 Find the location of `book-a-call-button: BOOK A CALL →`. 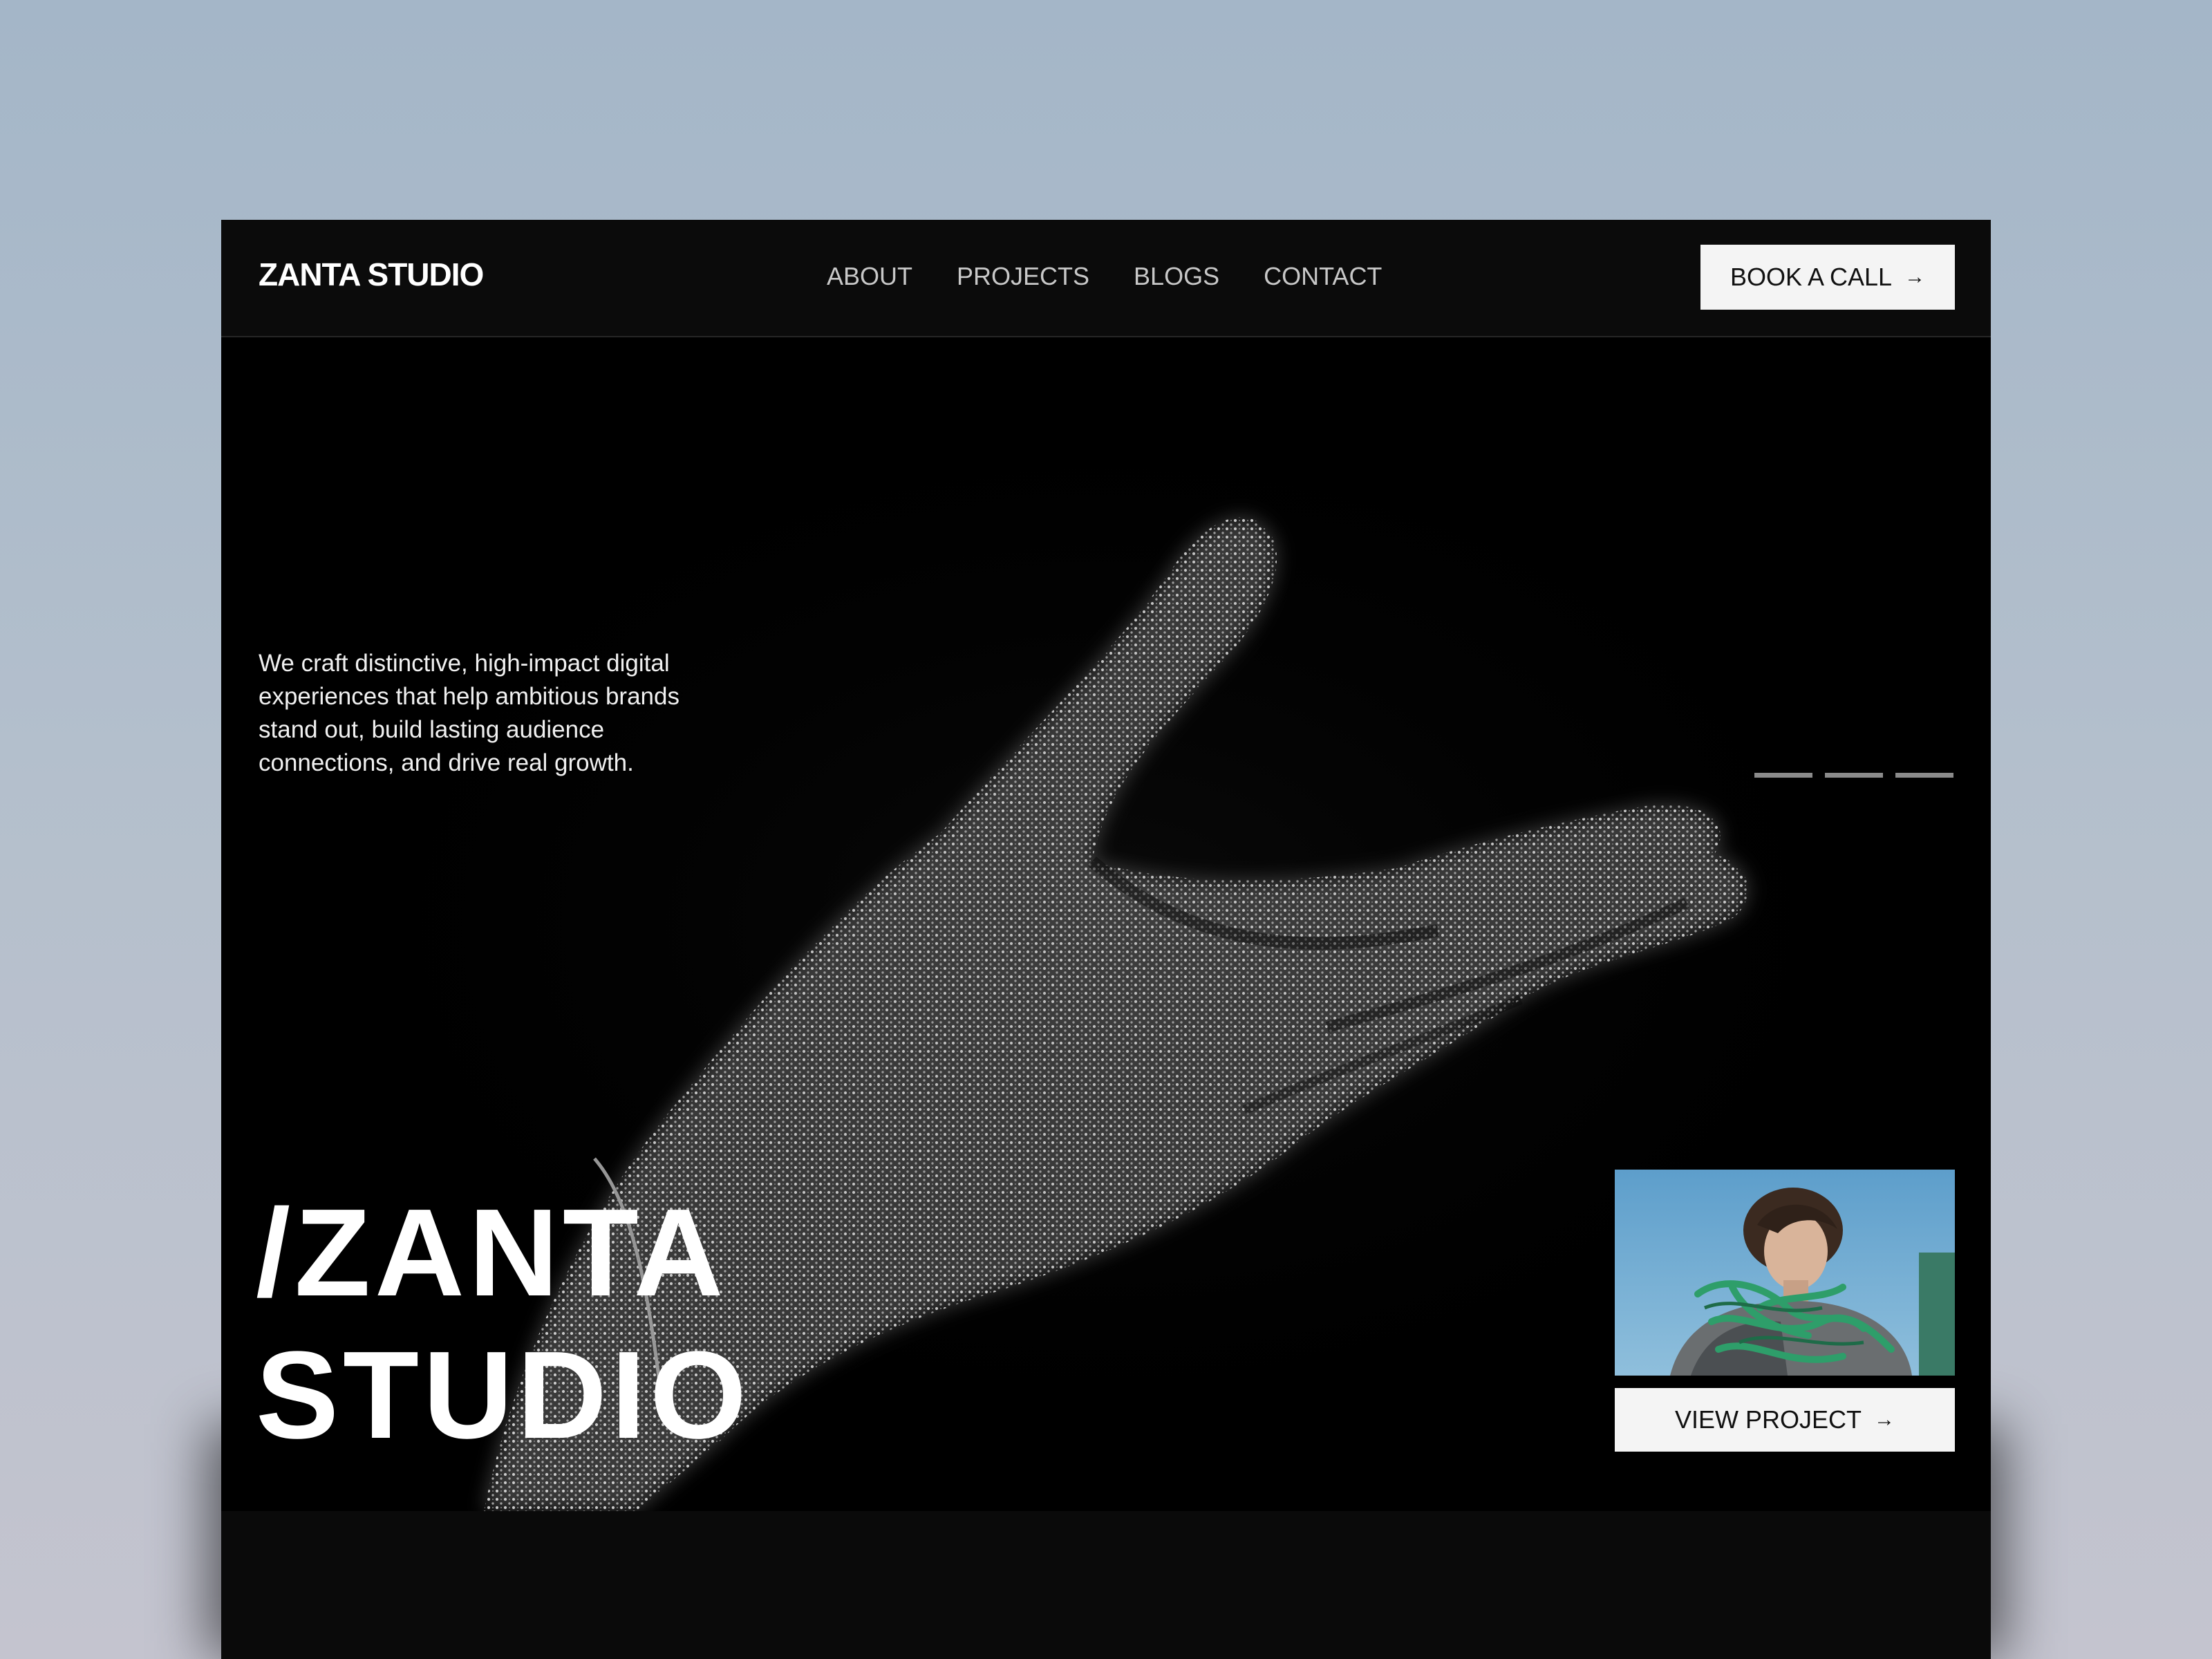

book-a-call-button: BOOK A CALL → is located at coordinates (1827, 277).